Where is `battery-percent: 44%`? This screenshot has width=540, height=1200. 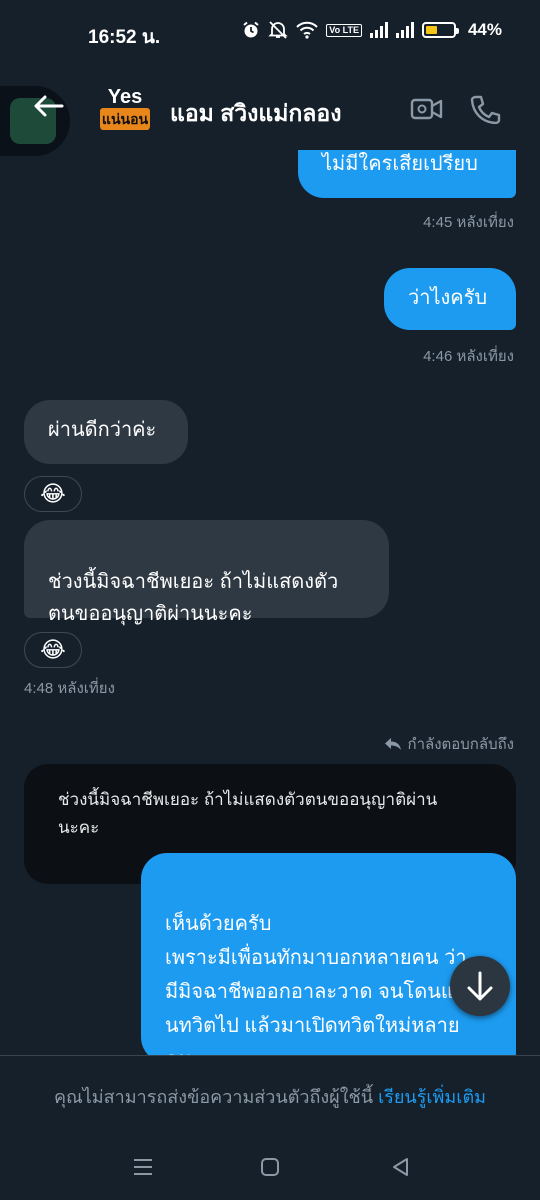 battery-percent: 44% is located at coordinates (484, 29).